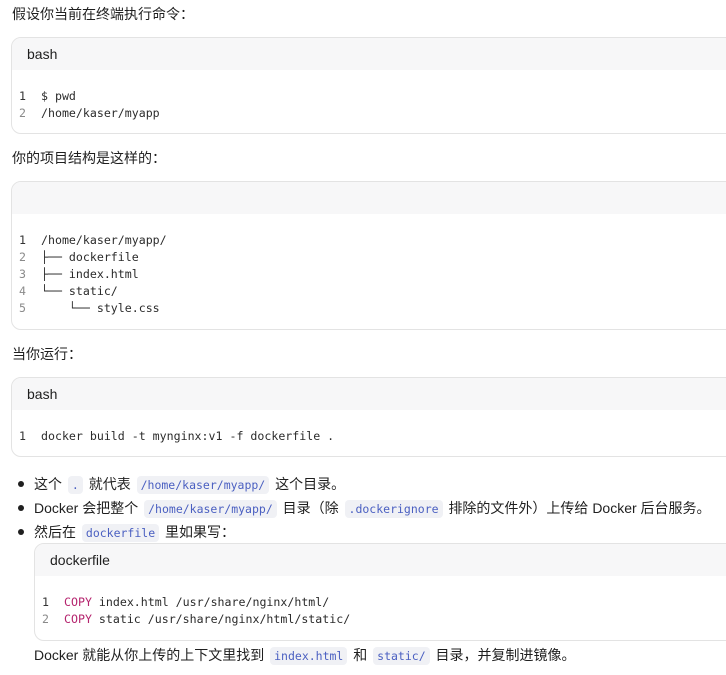 This screenshot has width=726, height=675. Describe the element at coordinates (393, 509) in the screenshot. I see `inline-code: .dockerignore` at that location.